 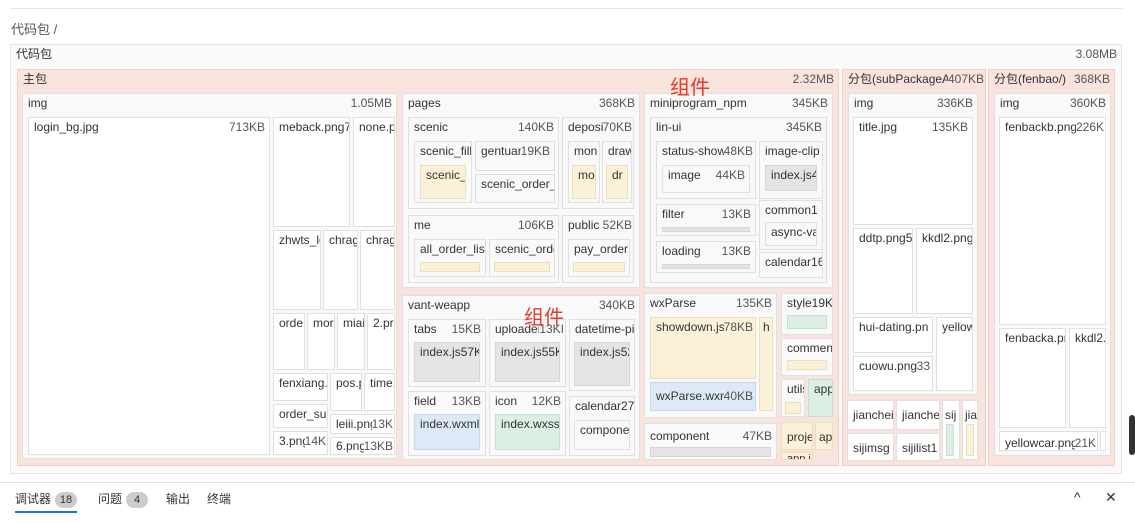 What do you see at coordinates (673, 303) in the screenshot?
I see `wxparse-label: wxParse` at bounding box center [673, 303].